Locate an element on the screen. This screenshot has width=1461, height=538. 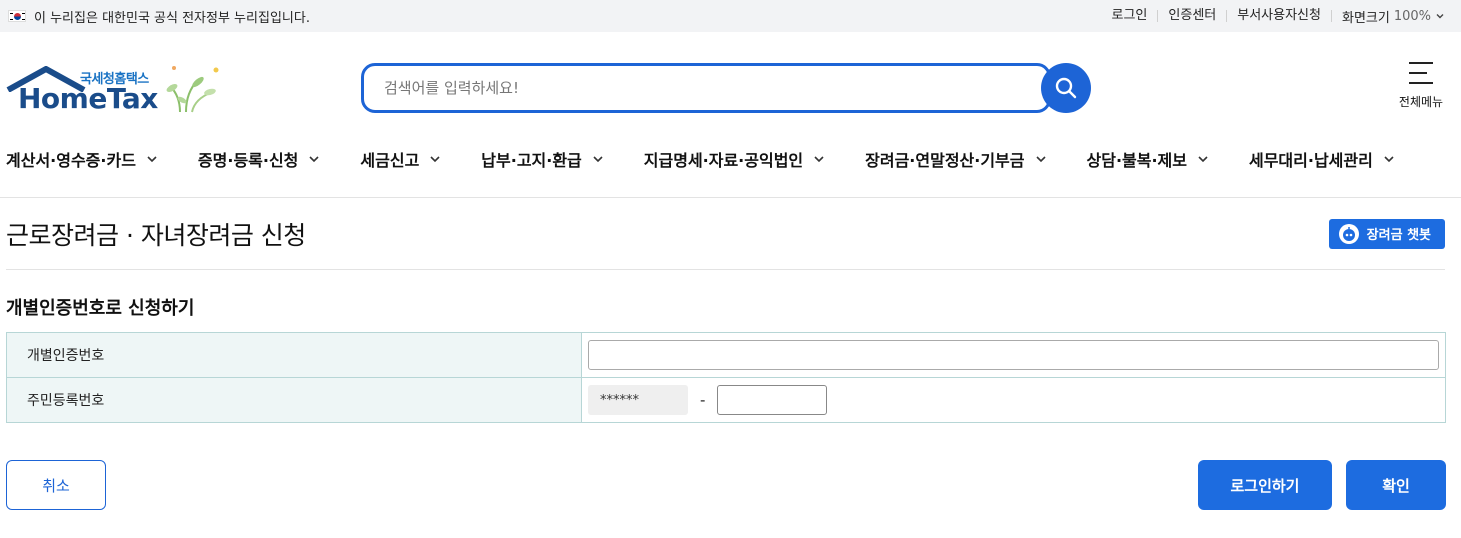
nav-item-tax-filing: 세금신고 is located at coordinates (400, 159).